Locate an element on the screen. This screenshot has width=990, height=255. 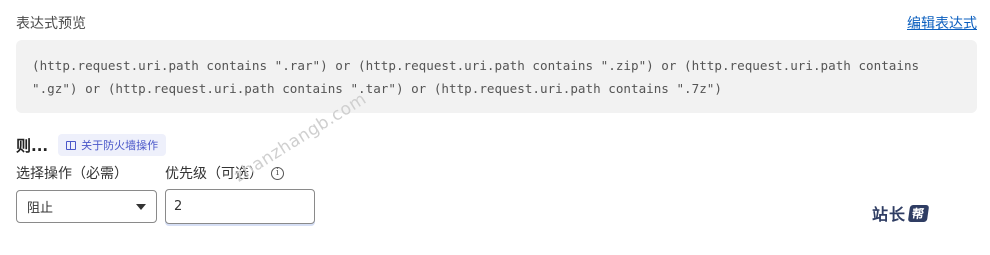
logo-mark: 帮 is located at coordinates (918, 213).